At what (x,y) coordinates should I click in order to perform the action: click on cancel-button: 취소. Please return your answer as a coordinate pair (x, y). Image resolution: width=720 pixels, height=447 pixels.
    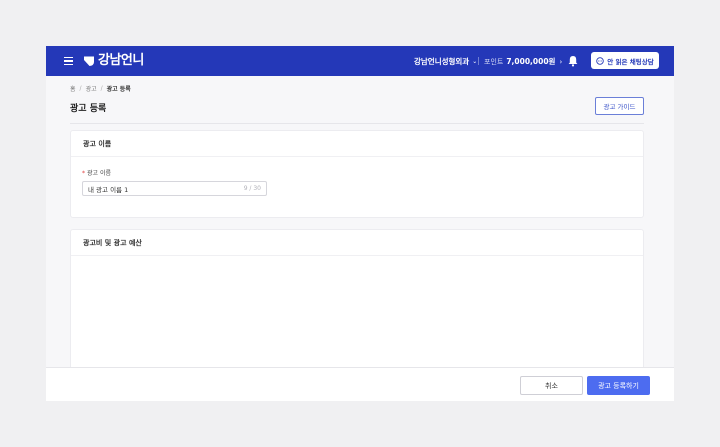
    Looking at the image, I should click on (551, 385).